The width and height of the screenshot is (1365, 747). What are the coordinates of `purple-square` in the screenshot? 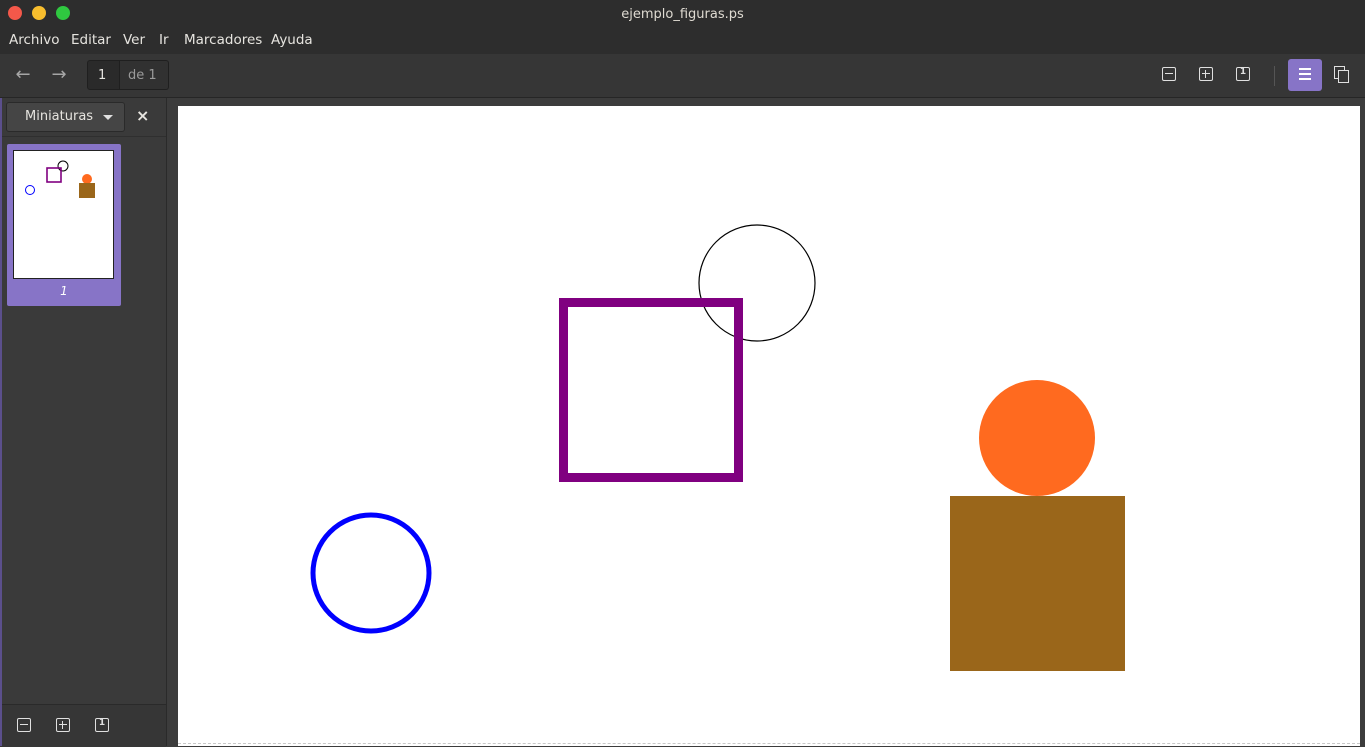 It's located at (651, 390).